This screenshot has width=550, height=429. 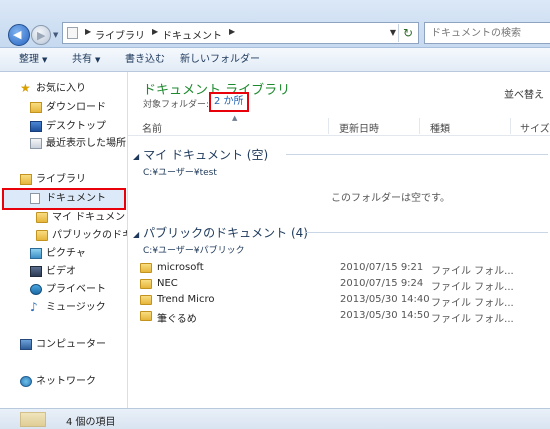 I want to click on item-count: 4 個の項目, so click(x=91, y=422).